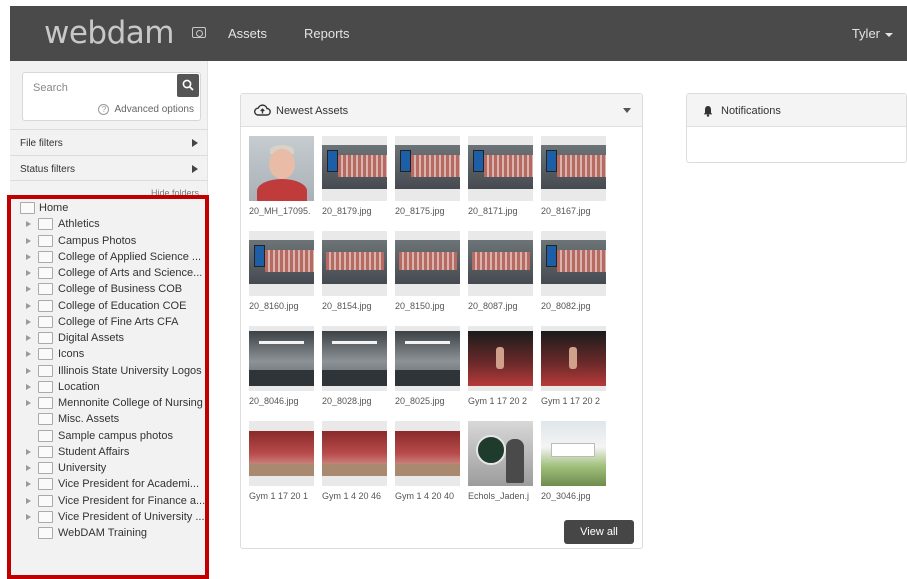 The width and height of the screenshot is (907, 579). Describe the element at coordinates (355, 401) in the screenshot. I see `asset-filename: 20_8028.jpg` at that location.